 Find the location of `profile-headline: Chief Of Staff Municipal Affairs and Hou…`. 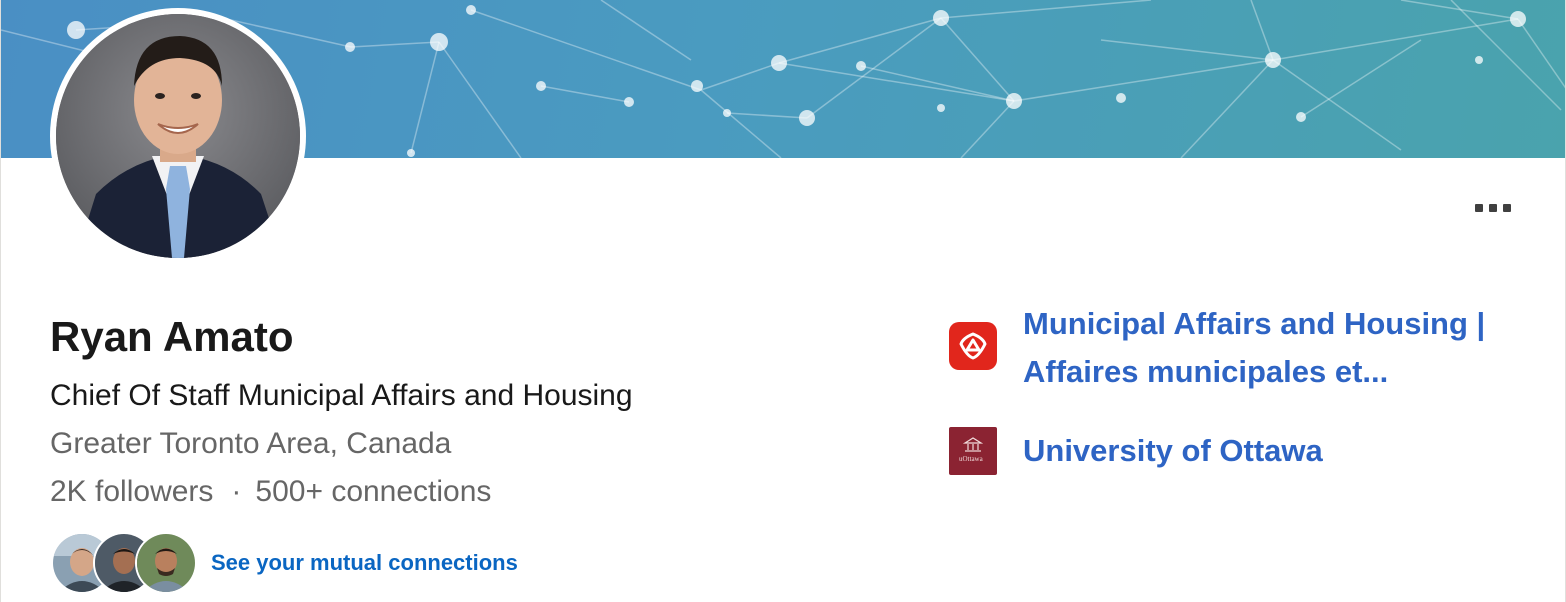

profile-headline: Chief Of Staff Municipal Affairs and Hou… is located at coordinates (341, 395).